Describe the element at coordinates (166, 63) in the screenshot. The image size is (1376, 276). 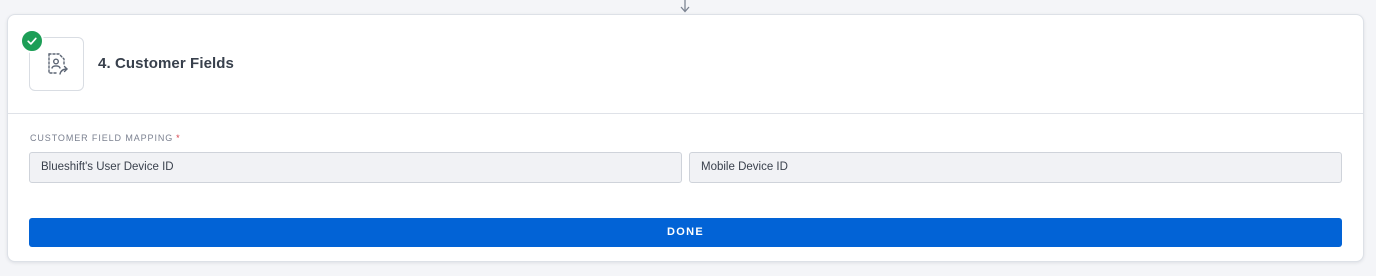
I see `step-title: 4. Customer Fields` at that location.